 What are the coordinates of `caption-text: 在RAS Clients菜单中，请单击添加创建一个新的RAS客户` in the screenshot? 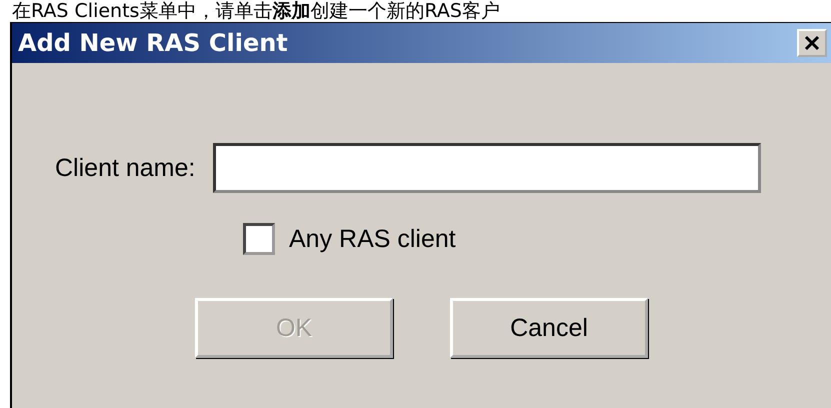 It's located at (256, 11).